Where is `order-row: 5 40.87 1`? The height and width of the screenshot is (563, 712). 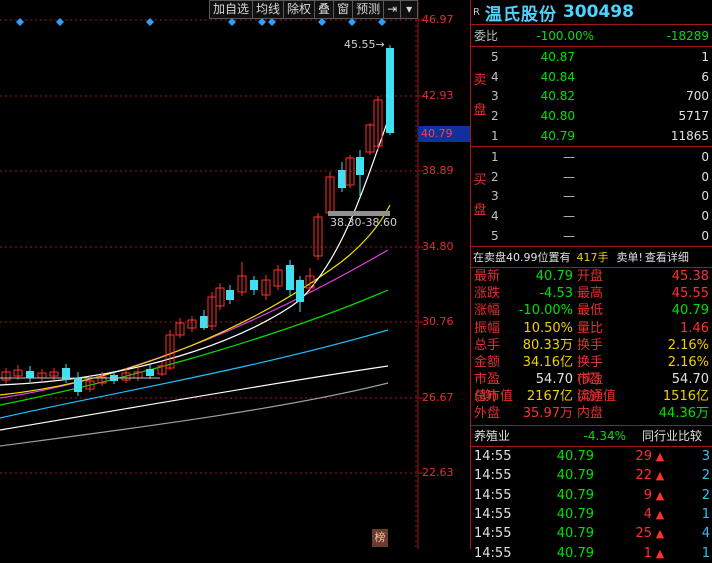
order-row: 5 40.87 1 is located at coordinates (600, 56).